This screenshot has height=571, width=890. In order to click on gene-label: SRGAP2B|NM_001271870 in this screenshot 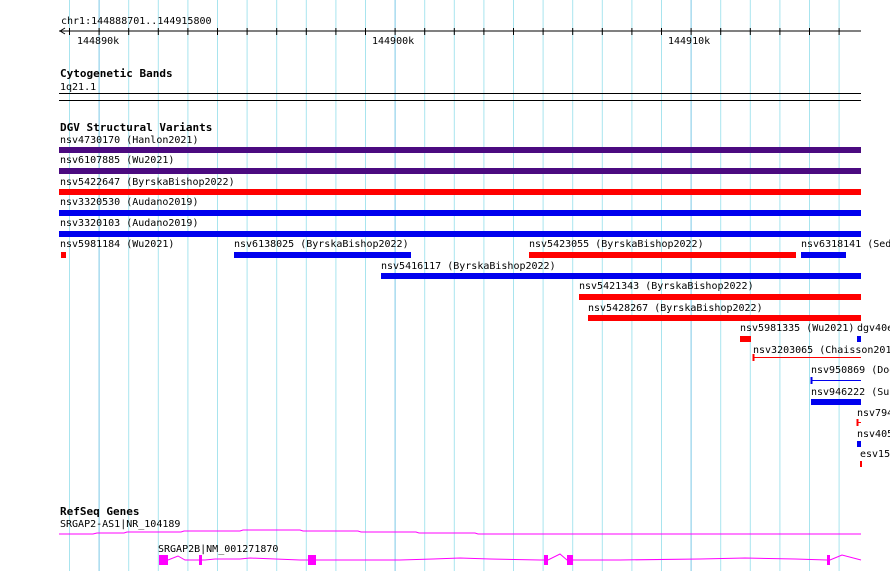, I will do `click(218, 549)`.